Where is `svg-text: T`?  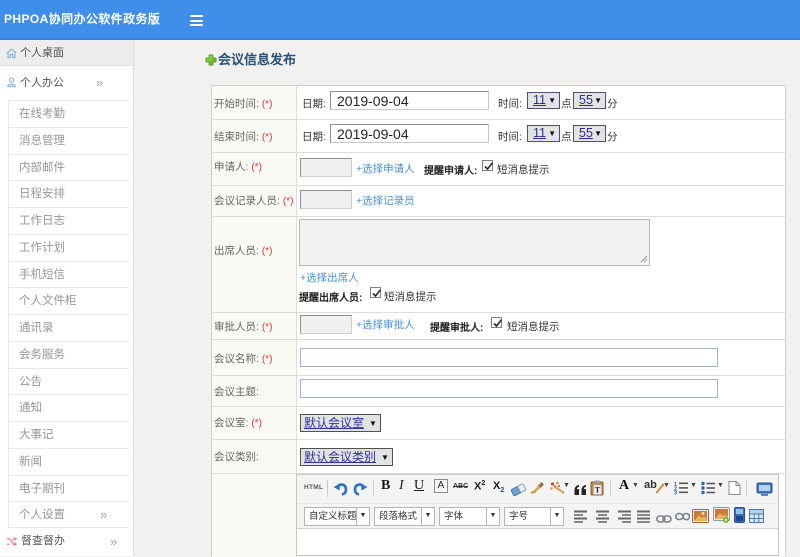
svg-text: T is located at coordinates (598, 490).